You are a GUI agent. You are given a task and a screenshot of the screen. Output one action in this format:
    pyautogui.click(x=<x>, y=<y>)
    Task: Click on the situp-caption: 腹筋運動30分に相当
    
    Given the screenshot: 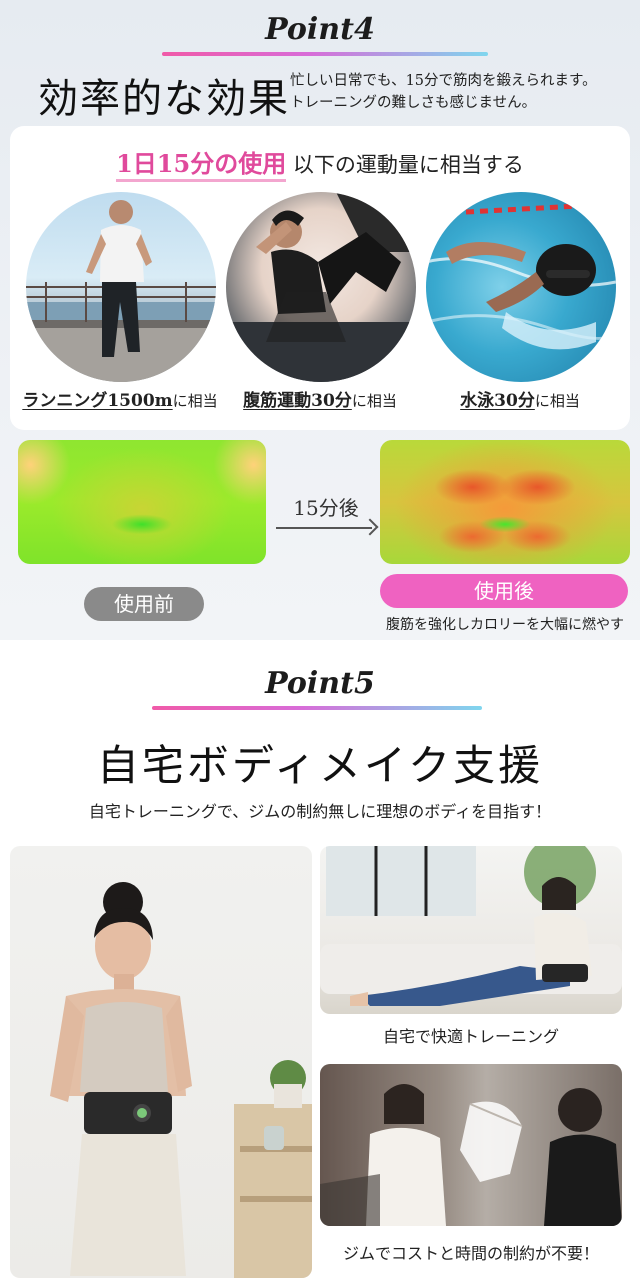 What is the action you would take?
    pyautogui.click(x=320, y=398)
    